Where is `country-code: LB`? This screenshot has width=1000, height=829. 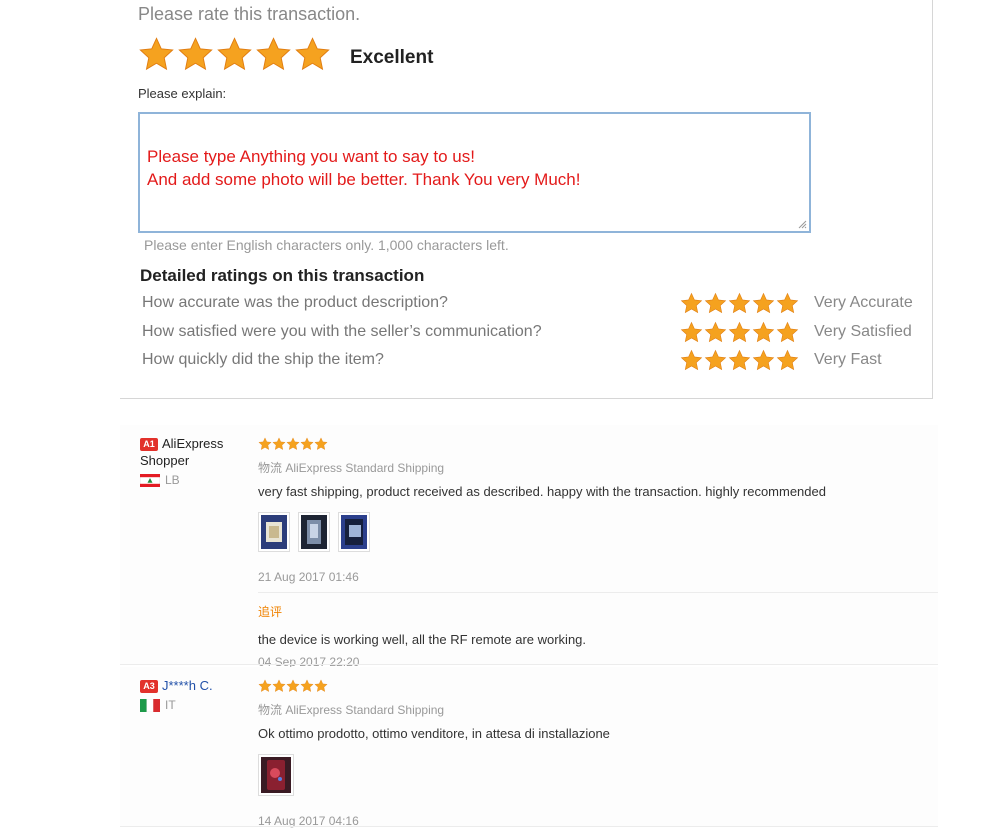 country-code: LB is located at coordinates (172, 480).